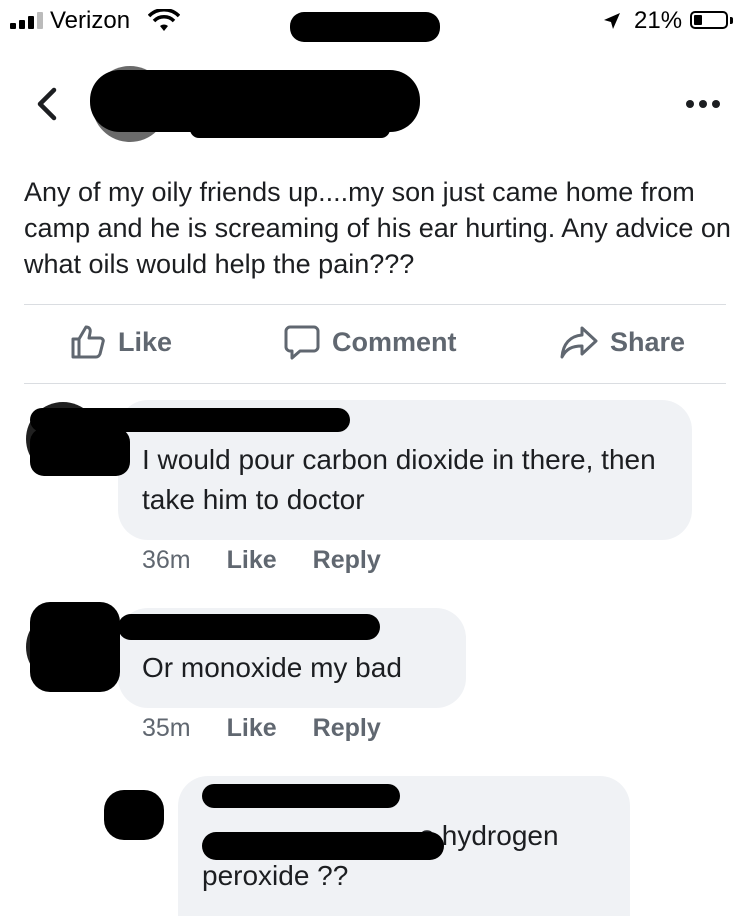 The width and height of the screenshot is (750, 916). What do you see at coordinates (302, 342) in the screenshot?
I see `comment-icon` at bounding box center [302, 342].